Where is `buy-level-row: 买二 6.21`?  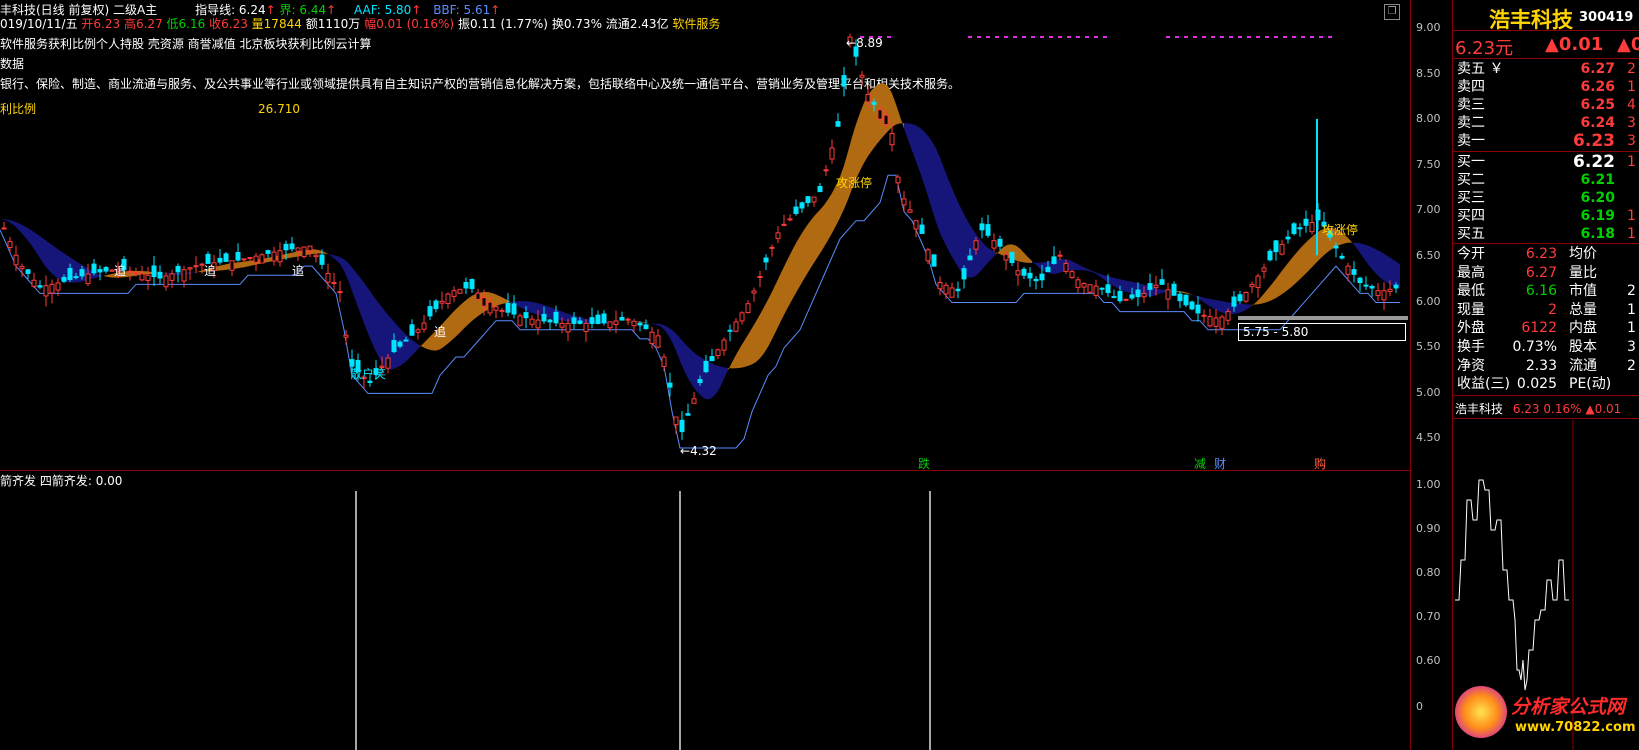
buy-level-row: 买二 6.21 is located at coordinates (1548, 180).